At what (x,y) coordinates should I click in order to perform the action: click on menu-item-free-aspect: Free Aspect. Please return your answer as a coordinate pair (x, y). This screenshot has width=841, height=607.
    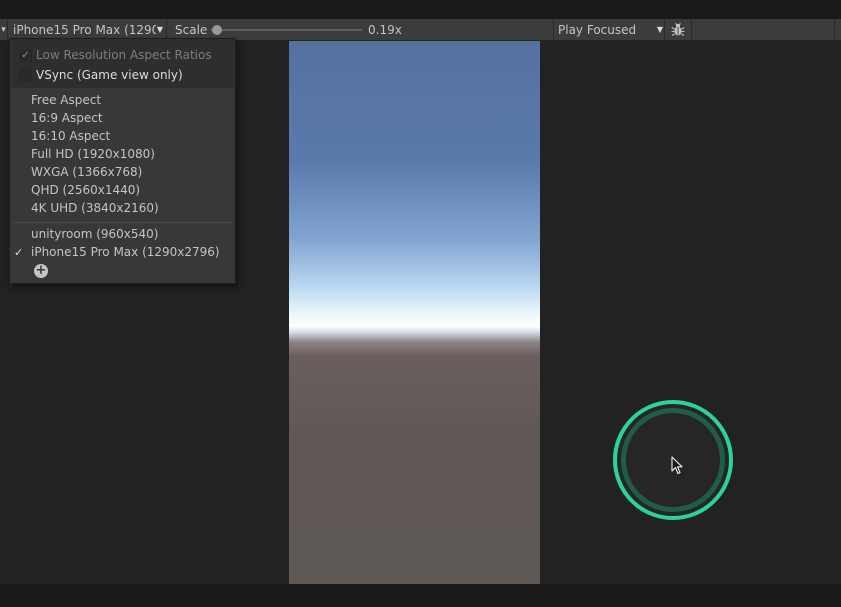
    Looking at the image, I should click on (66, 100).